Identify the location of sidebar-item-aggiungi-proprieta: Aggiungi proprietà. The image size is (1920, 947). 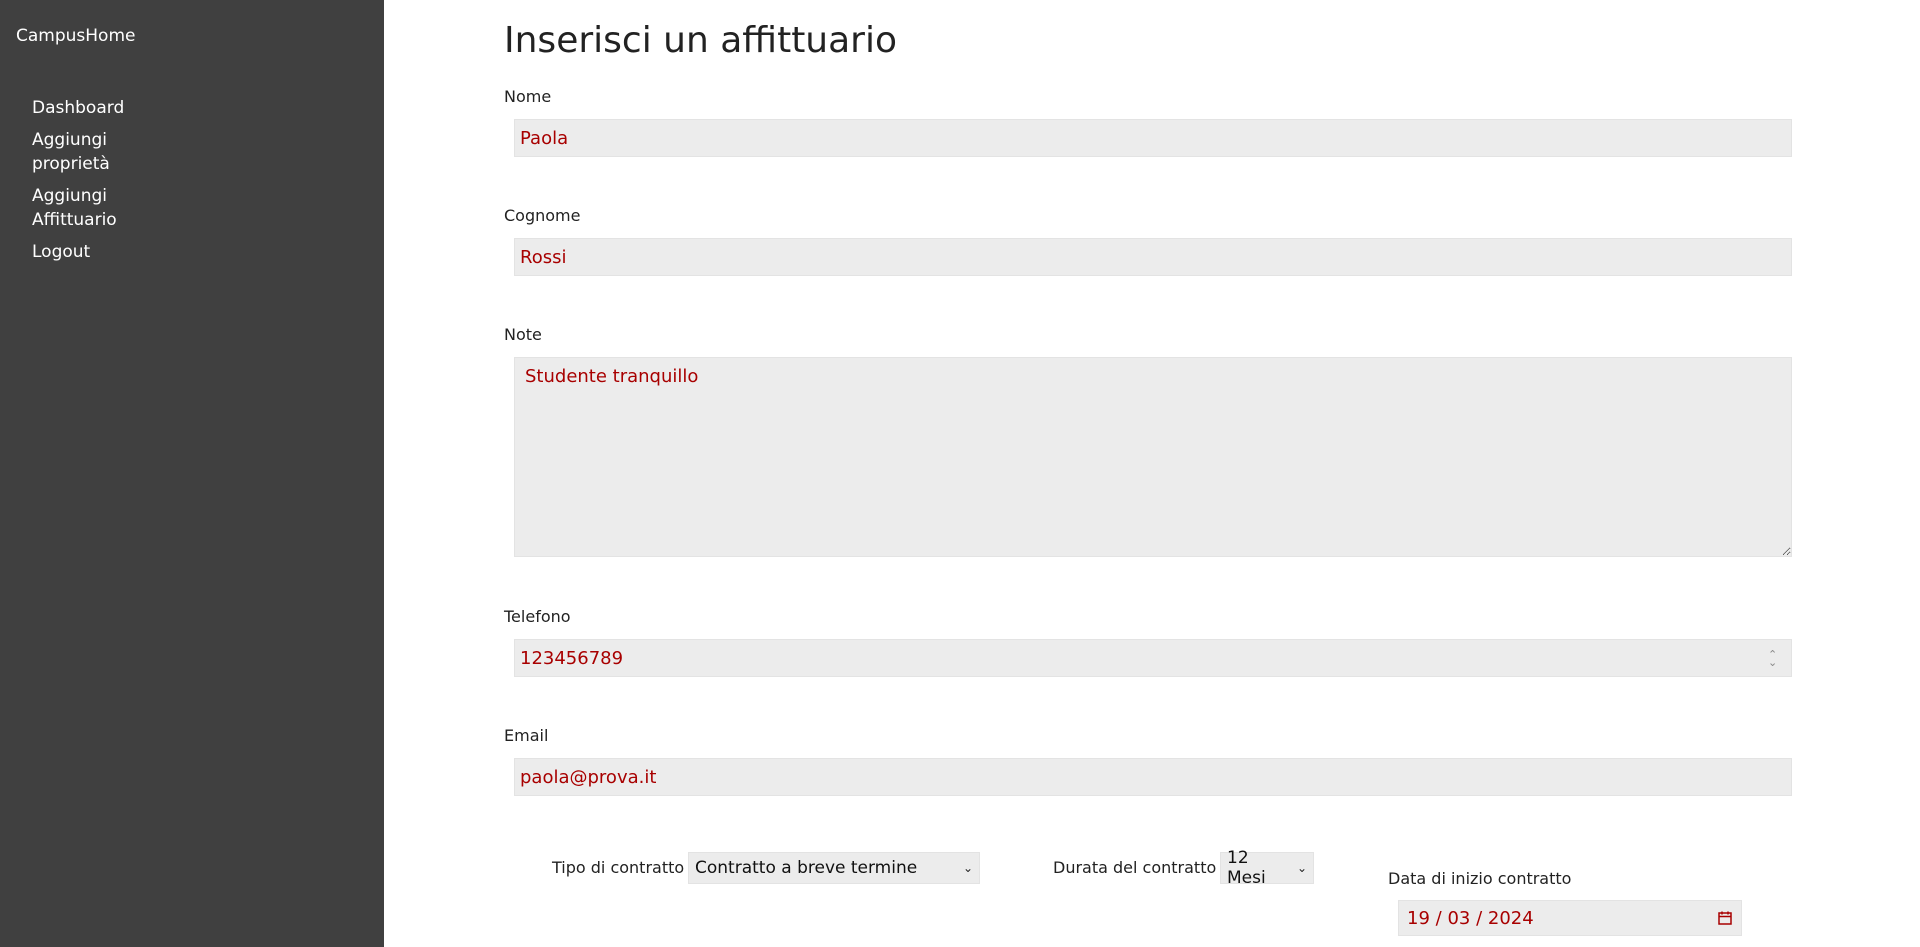
(107, 152).